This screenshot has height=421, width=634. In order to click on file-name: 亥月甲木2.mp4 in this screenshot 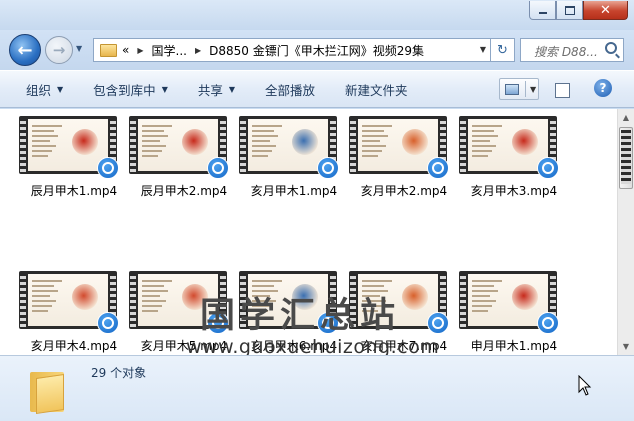, I will do `click(404, 191)`.